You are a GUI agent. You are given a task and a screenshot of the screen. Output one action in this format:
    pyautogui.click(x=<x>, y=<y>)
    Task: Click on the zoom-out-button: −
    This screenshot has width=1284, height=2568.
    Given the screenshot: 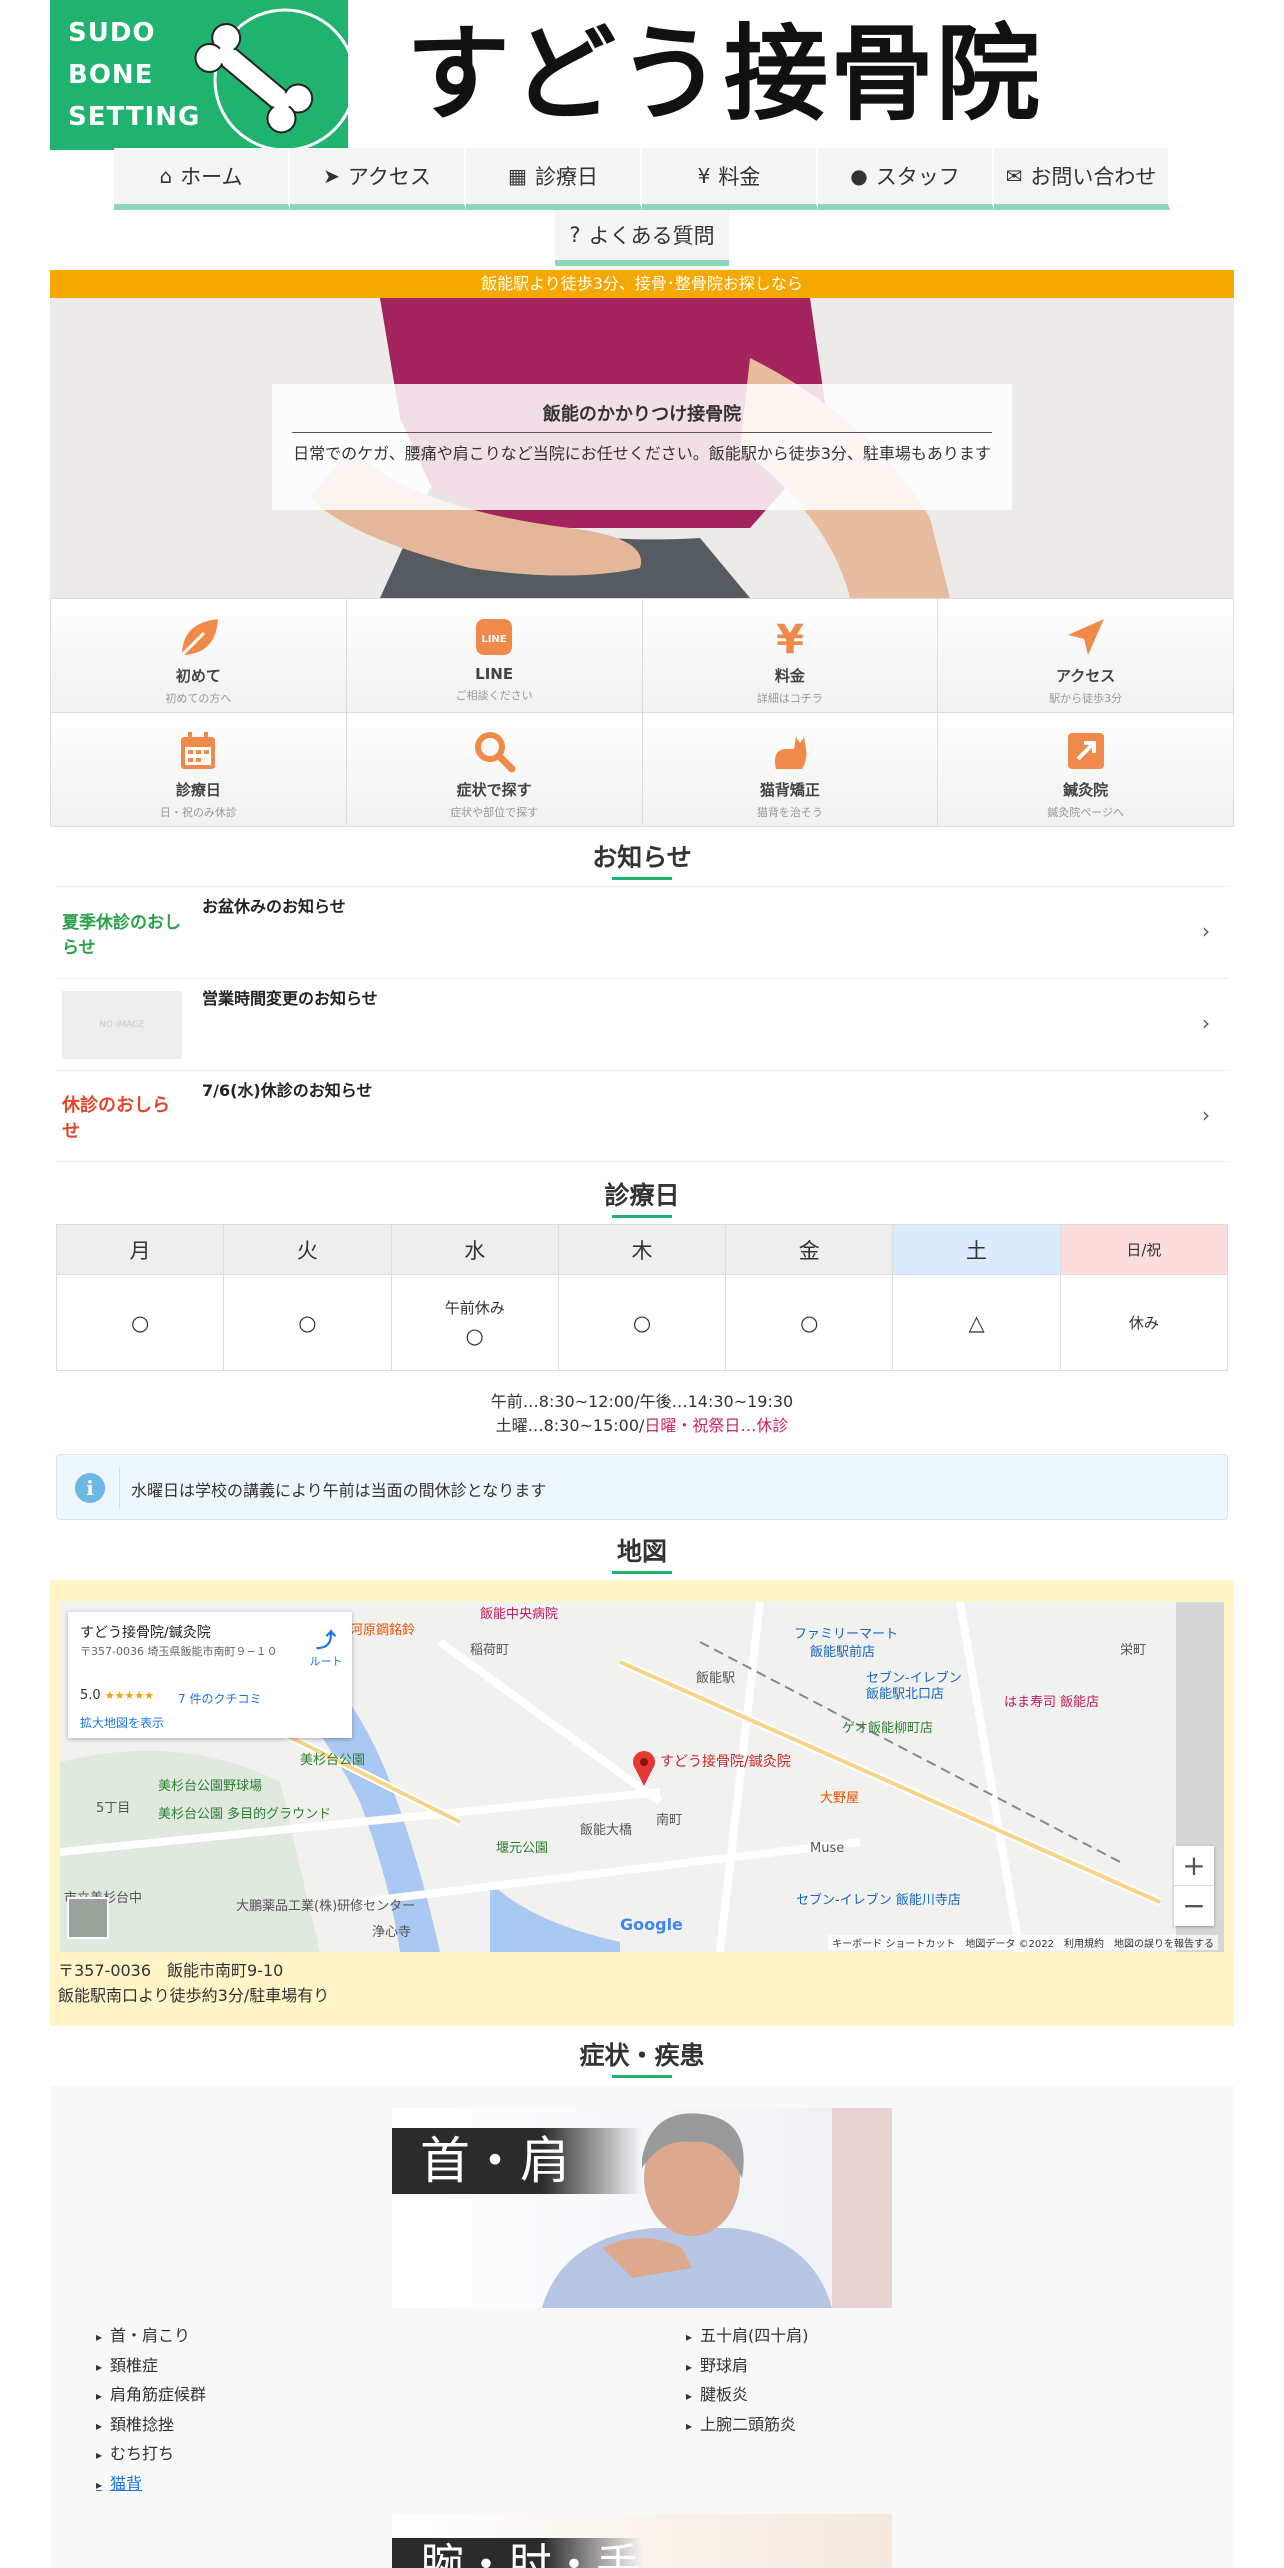 What is the action you would take?
    pyautogui.click(x=1194, y=1906)
    